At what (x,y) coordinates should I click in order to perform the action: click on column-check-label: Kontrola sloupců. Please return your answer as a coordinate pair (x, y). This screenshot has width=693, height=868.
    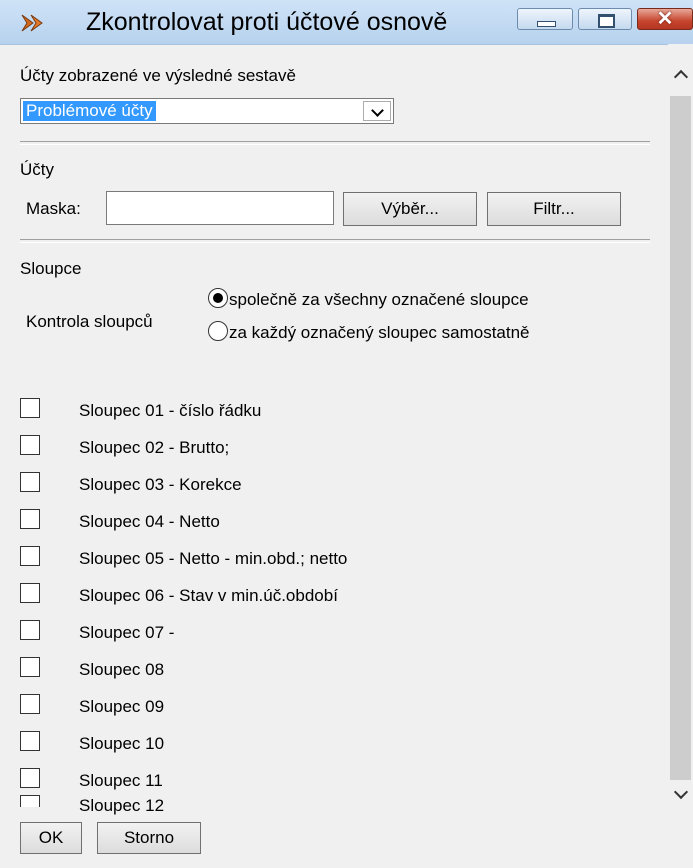
    Looking at the image, I should click on (89, 321).